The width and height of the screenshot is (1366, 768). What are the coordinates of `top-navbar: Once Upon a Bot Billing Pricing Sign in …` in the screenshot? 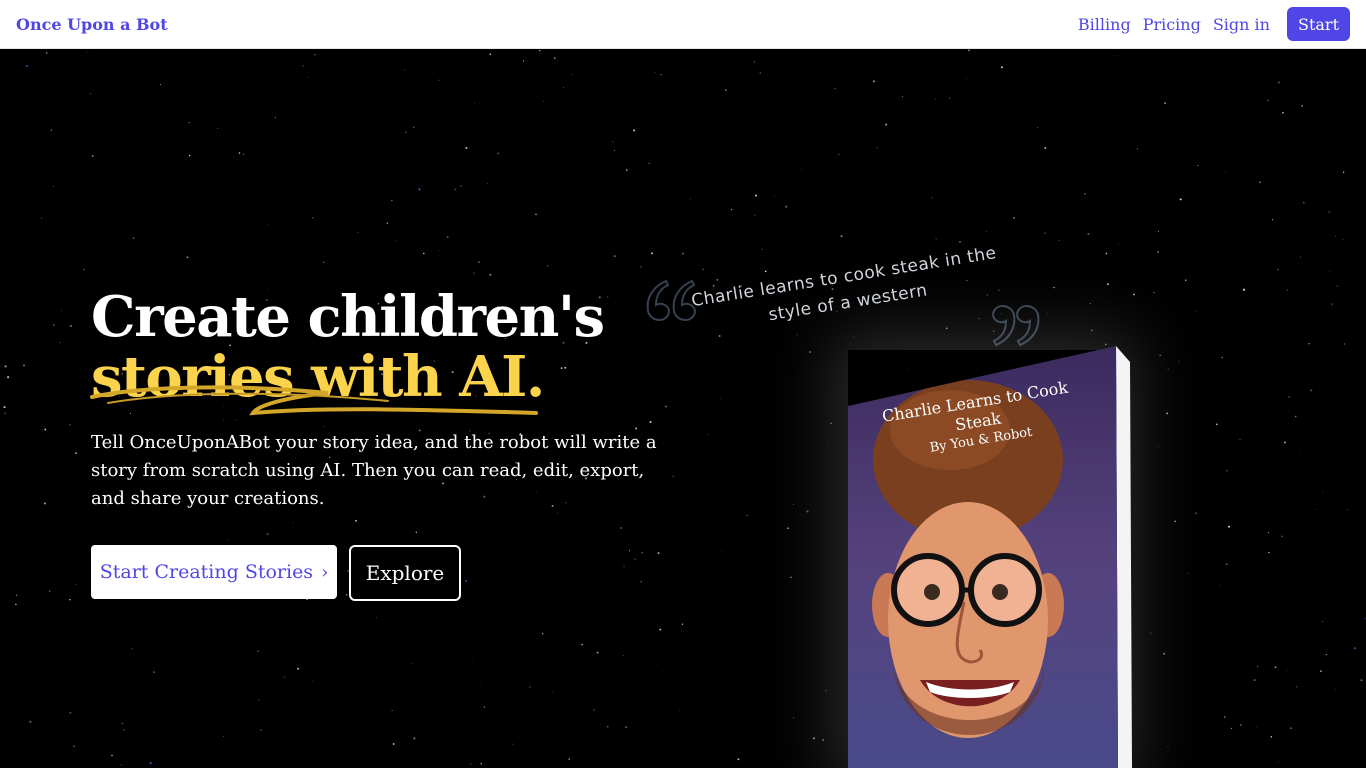 It's located at (683, 24).